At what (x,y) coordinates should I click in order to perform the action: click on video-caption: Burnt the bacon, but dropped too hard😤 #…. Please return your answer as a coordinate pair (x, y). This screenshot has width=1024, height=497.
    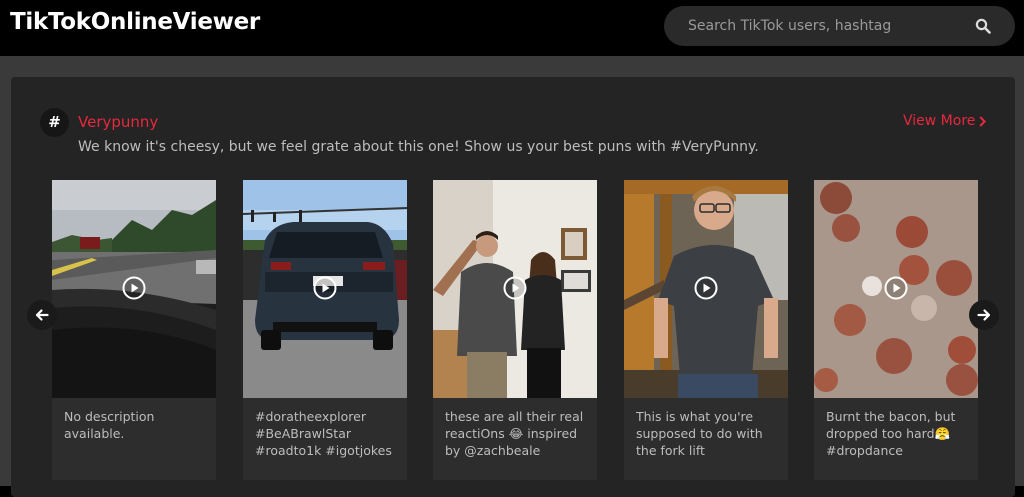
    Looking at the image, I should click on (891, 433).